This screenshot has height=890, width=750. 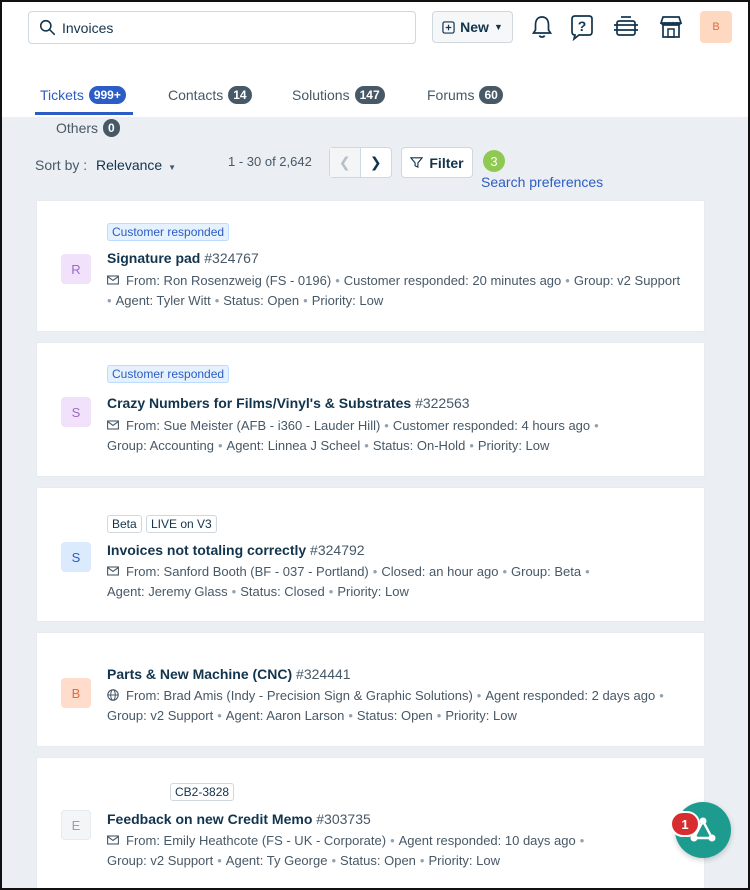 What do you see at coordinates (154, 258) in the screenshot?
I see `ticket-title: Signature pad` at bounding box center [154, 258].